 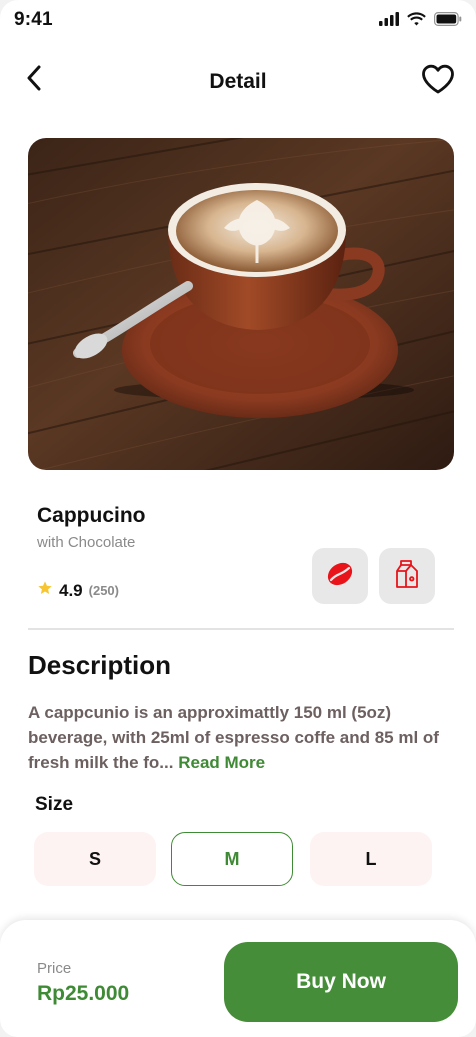 I want to click on status-icons, so click(x=420, y=21).